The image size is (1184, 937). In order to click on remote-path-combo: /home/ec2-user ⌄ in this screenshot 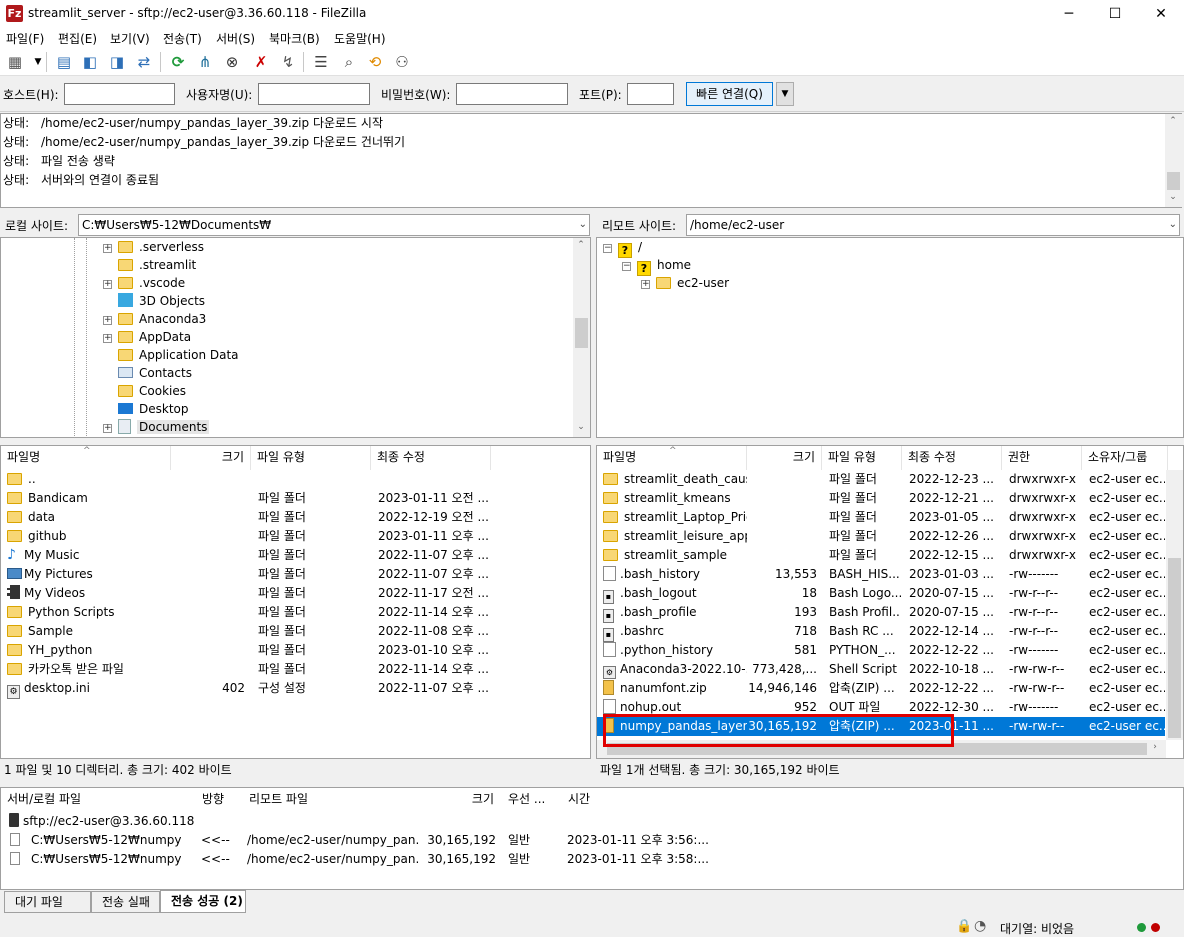, I will do `click(933, 225)`.